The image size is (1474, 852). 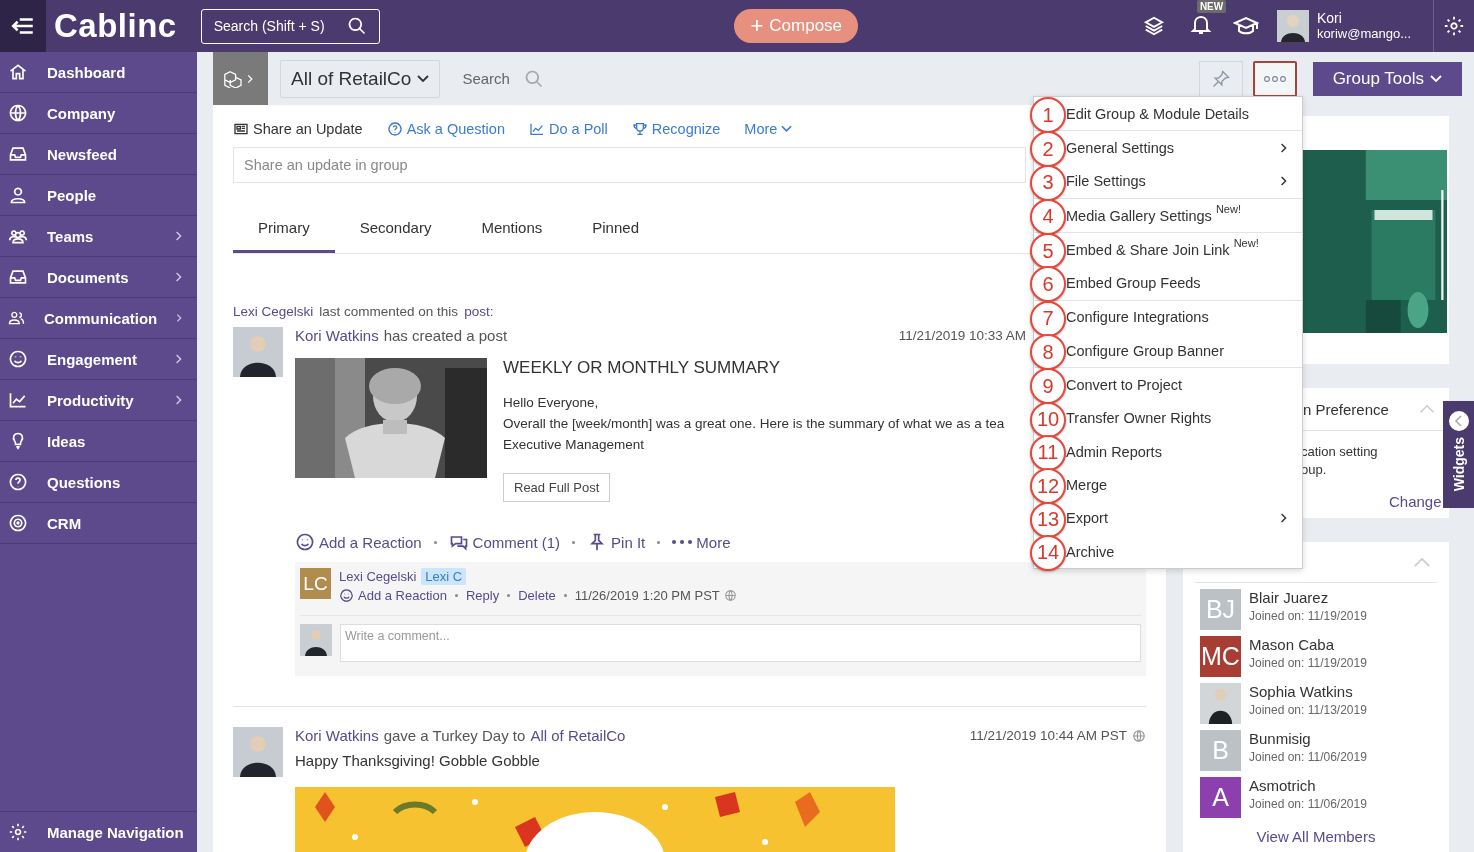 I want to click on more-dropdown: More, so click(x=768, y=129).